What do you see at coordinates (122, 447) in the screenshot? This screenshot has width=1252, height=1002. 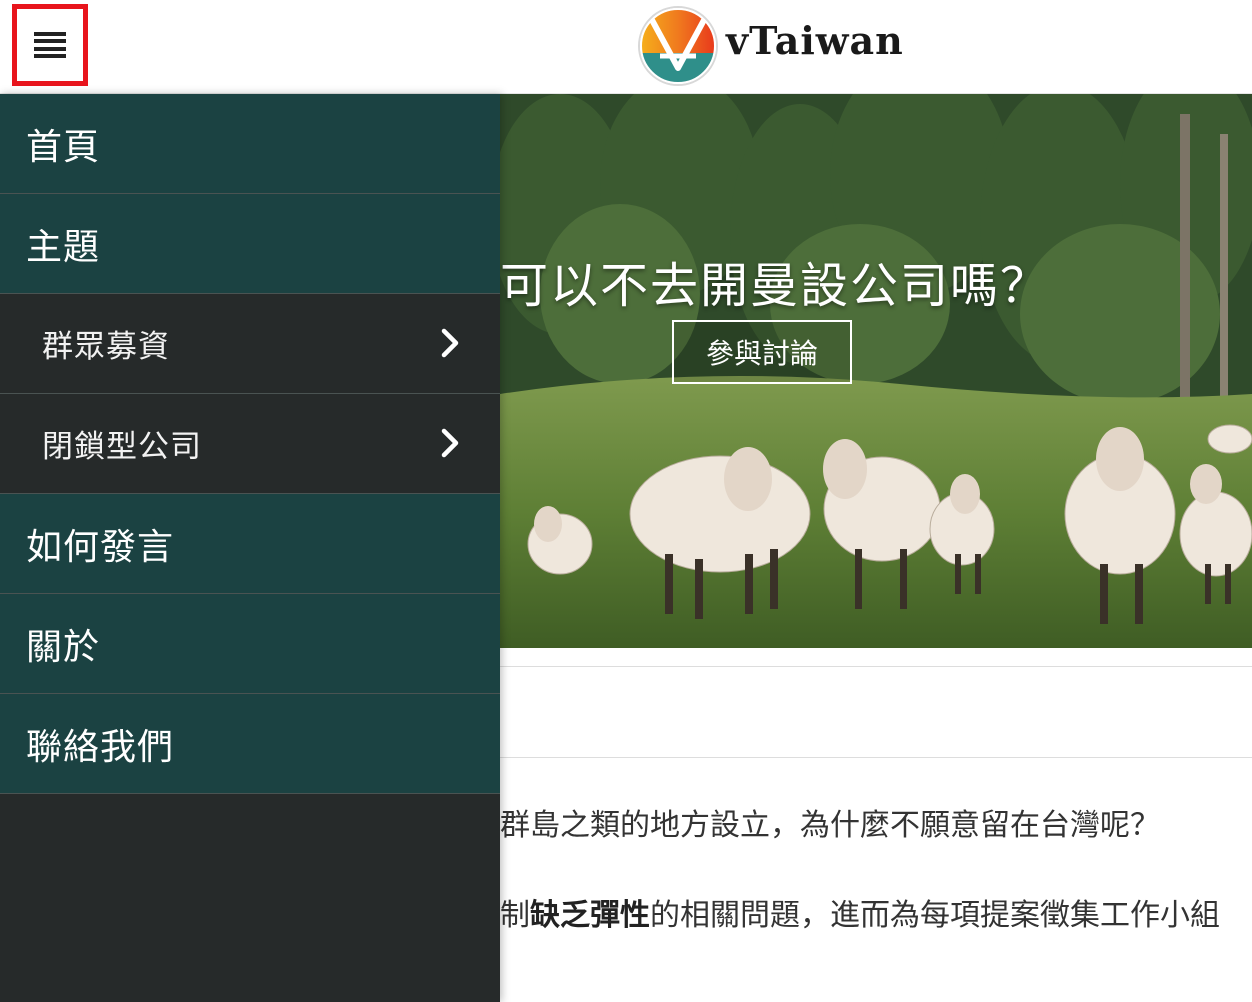 I see `nav-item-label: 閉鎖型公司` at bounding box center [122, 447].